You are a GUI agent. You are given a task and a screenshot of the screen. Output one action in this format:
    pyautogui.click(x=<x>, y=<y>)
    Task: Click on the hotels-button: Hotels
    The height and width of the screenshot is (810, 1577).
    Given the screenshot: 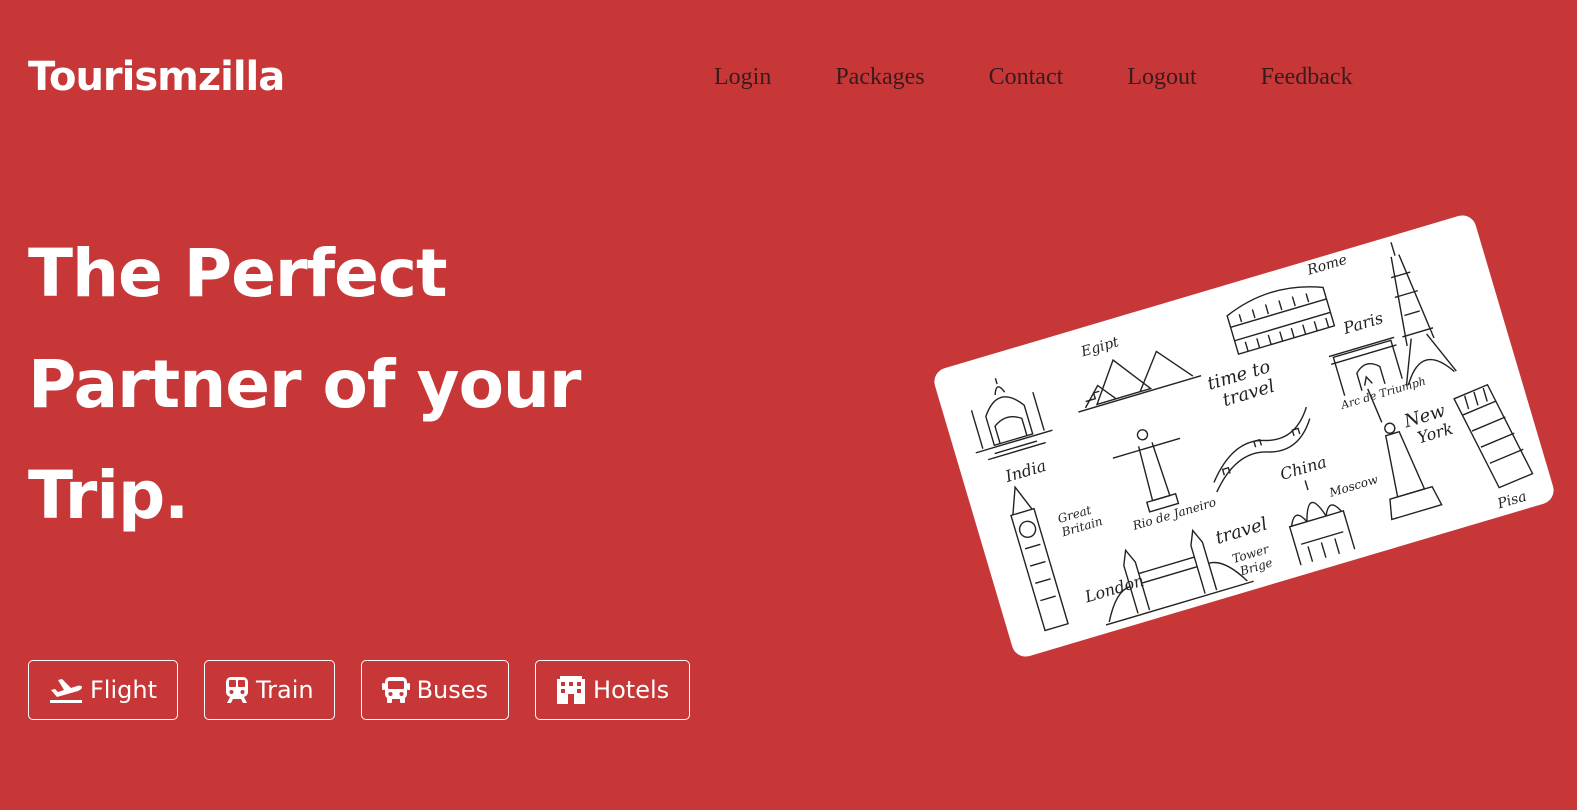 What is the action you would take?
    pyautogui.click(x=613, y=690)
    